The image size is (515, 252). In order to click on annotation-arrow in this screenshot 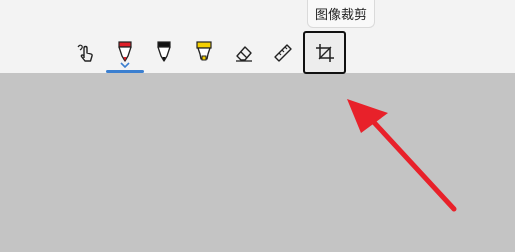, I will do `click(402, 155)`.